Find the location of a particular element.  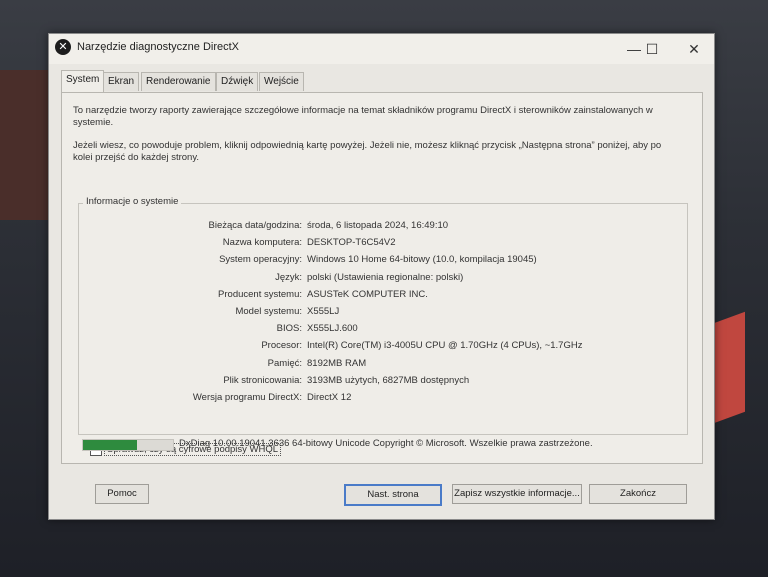

system-info-value: X555LJ is located at coordinates (323, 311).